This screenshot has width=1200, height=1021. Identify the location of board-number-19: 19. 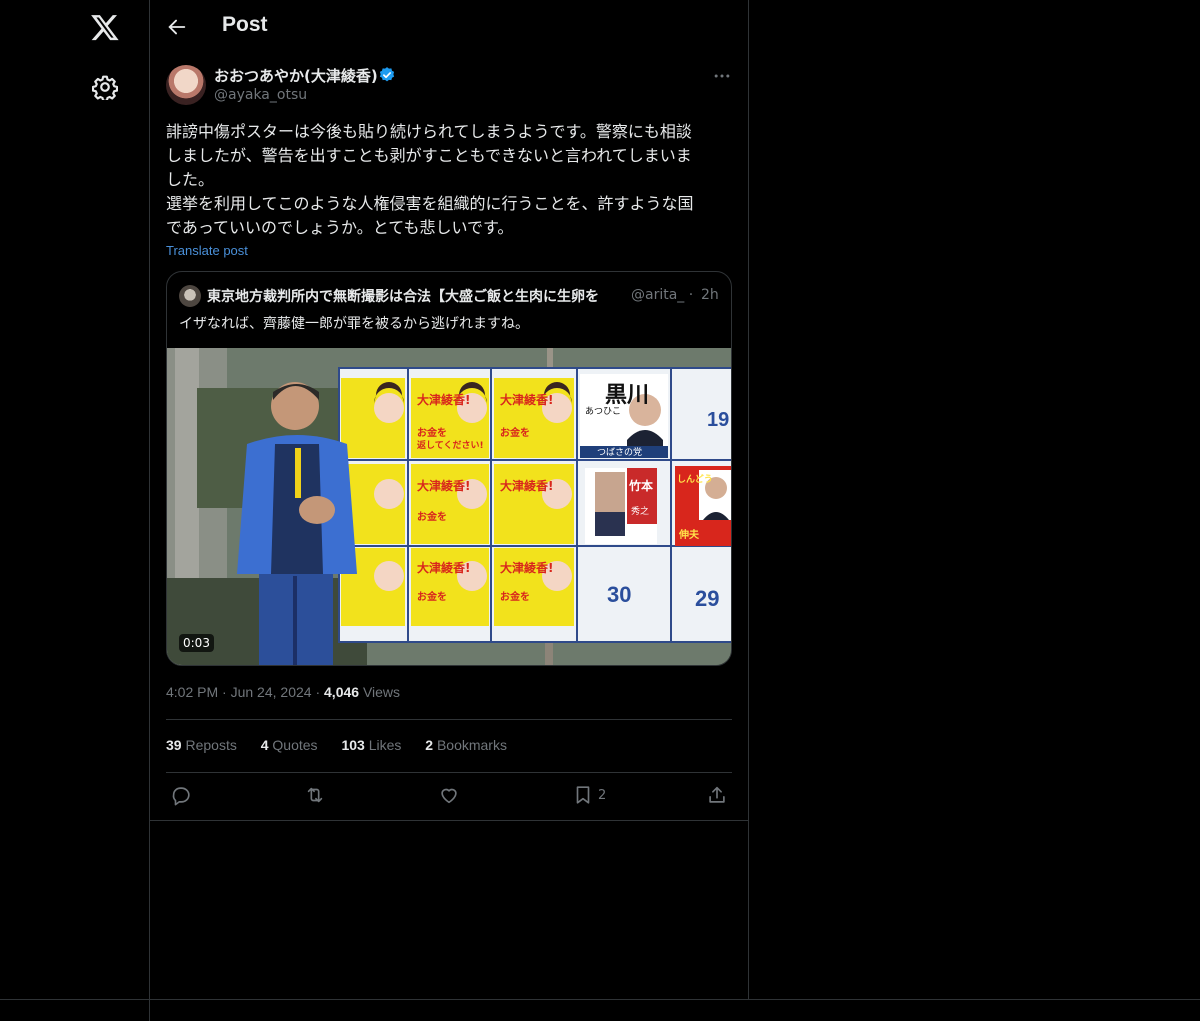
(718, 420).